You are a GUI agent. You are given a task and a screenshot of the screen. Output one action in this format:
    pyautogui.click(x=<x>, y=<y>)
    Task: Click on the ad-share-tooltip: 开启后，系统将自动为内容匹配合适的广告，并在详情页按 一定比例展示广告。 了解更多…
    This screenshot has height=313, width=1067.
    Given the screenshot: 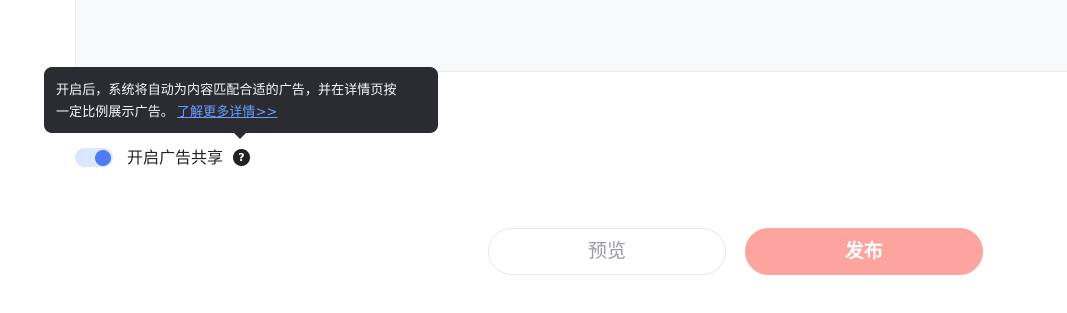 What is the action you would take?
    pyautogui.click(x=241, y=100)
    